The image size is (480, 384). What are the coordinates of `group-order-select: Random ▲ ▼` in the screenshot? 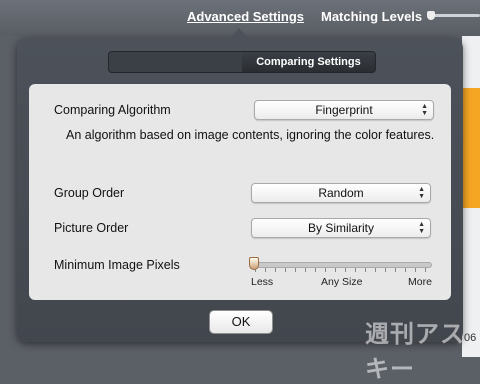 It's located at (341, 193).